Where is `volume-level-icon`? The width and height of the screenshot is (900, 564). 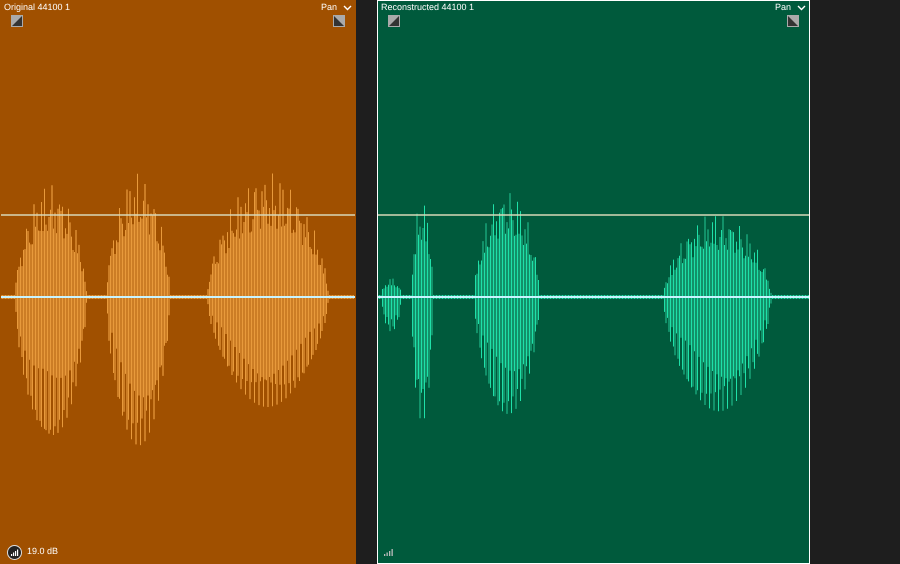
volume-level-icon is located at coordinates (388, 552).